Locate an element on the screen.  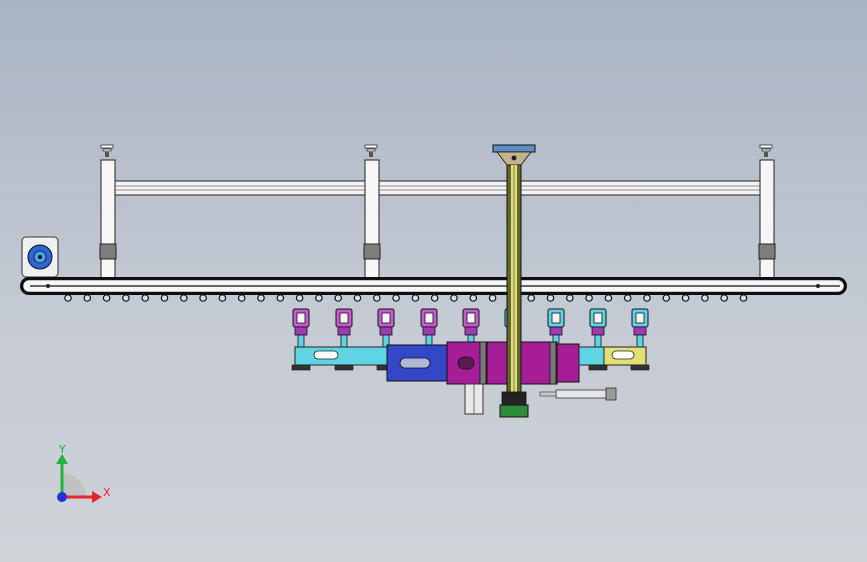
frame-post-right is located at coordinates (767, 212).